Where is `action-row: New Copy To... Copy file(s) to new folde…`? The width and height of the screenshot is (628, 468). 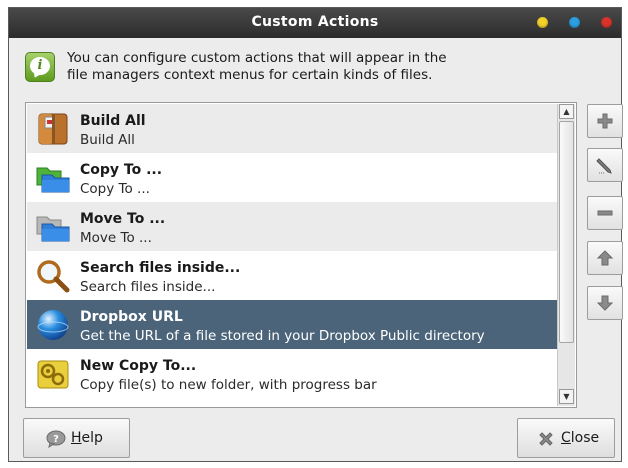
action-row: New Copy To... Copy file(s) to new folde… is located at coordinates (292, 373).